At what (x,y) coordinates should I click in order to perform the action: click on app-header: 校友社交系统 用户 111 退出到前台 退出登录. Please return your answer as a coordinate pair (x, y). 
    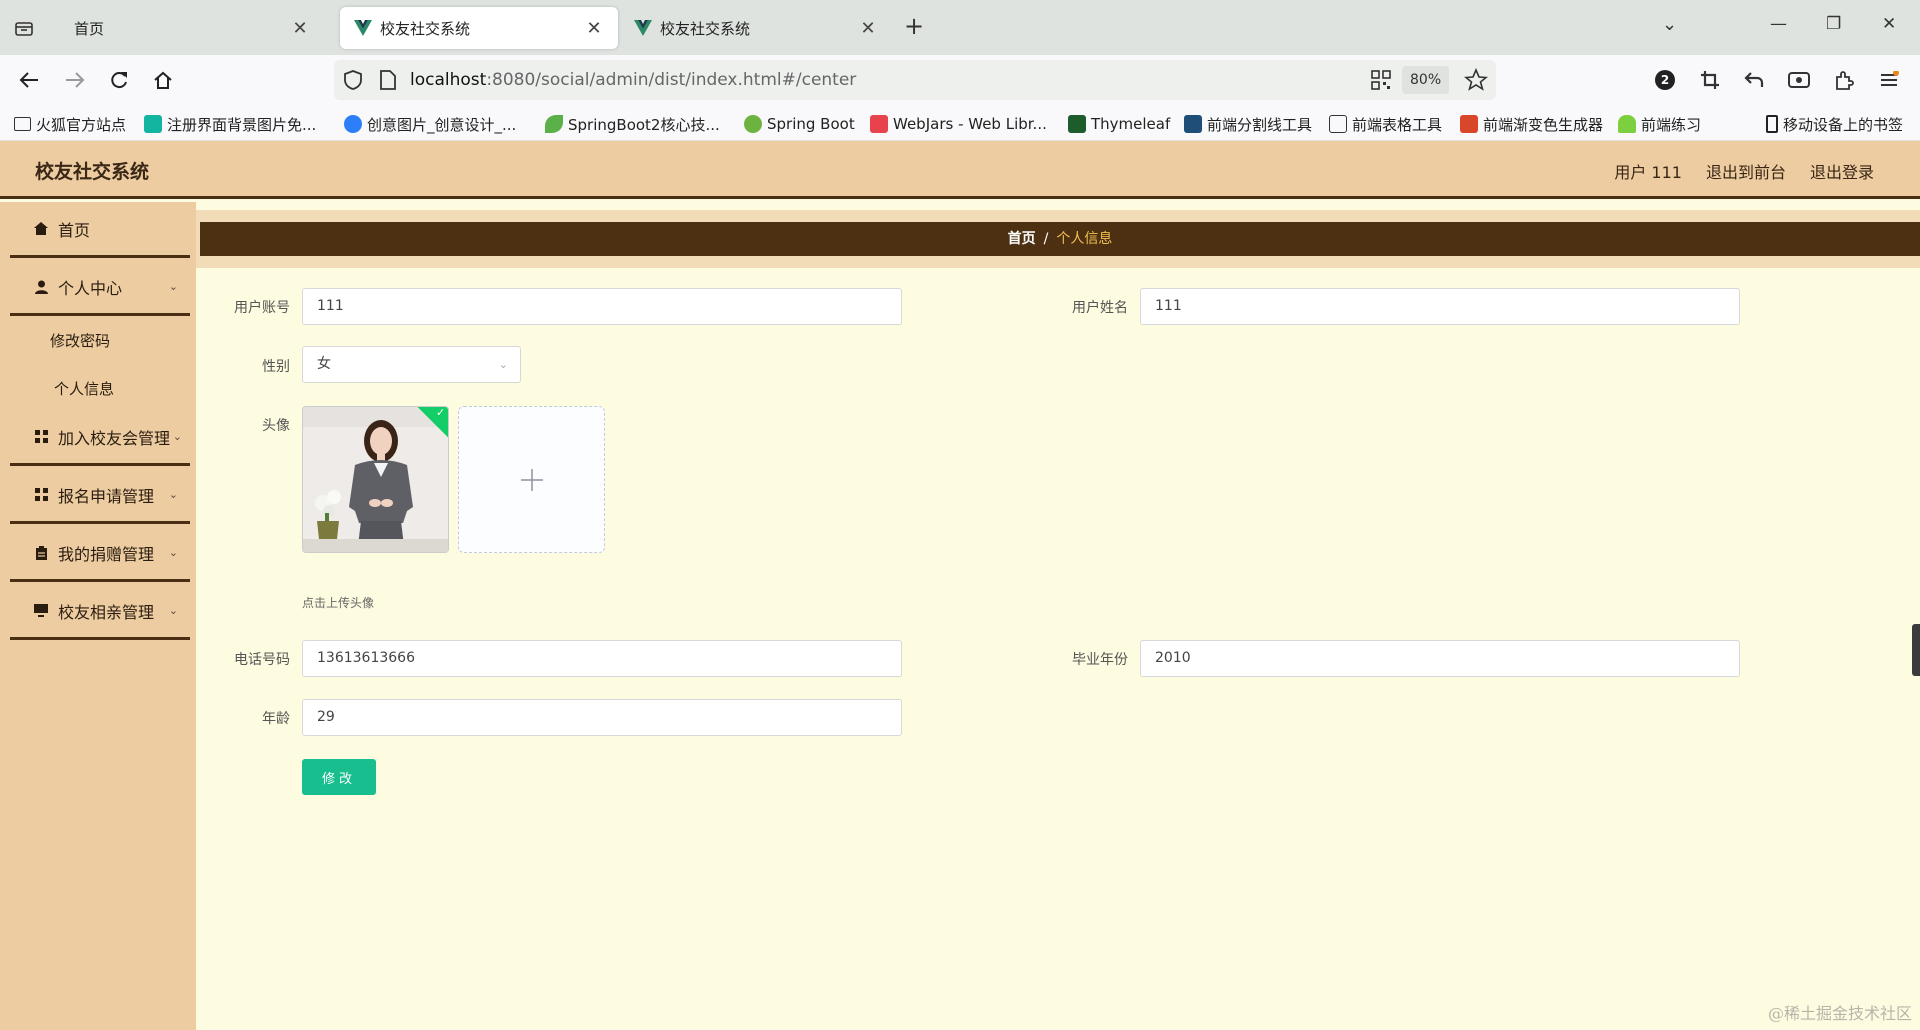
    Looking at the image, I should click on (960, 170).